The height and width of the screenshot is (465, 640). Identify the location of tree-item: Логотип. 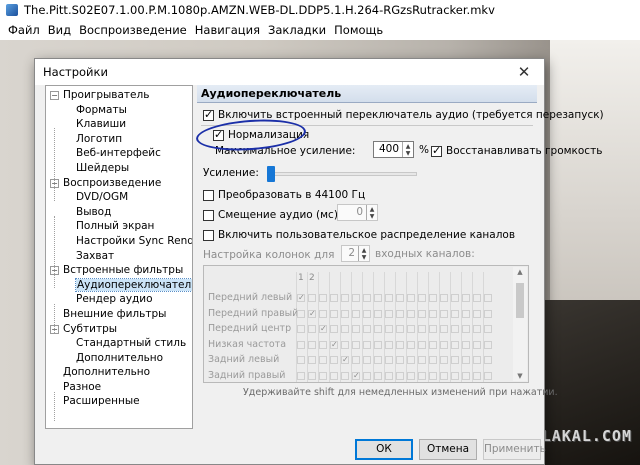
(119, 139).